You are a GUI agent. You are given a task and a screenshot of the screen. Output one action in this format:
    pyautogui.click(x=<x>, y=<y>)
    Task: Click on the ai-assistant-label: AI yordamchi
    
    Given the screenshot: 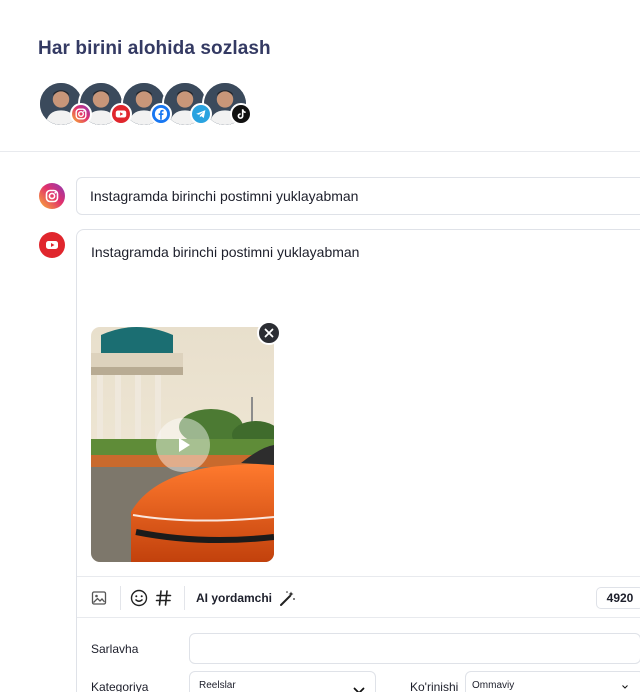 What is the action you would take?
    pyautogui.click(x=234, y=598)
    